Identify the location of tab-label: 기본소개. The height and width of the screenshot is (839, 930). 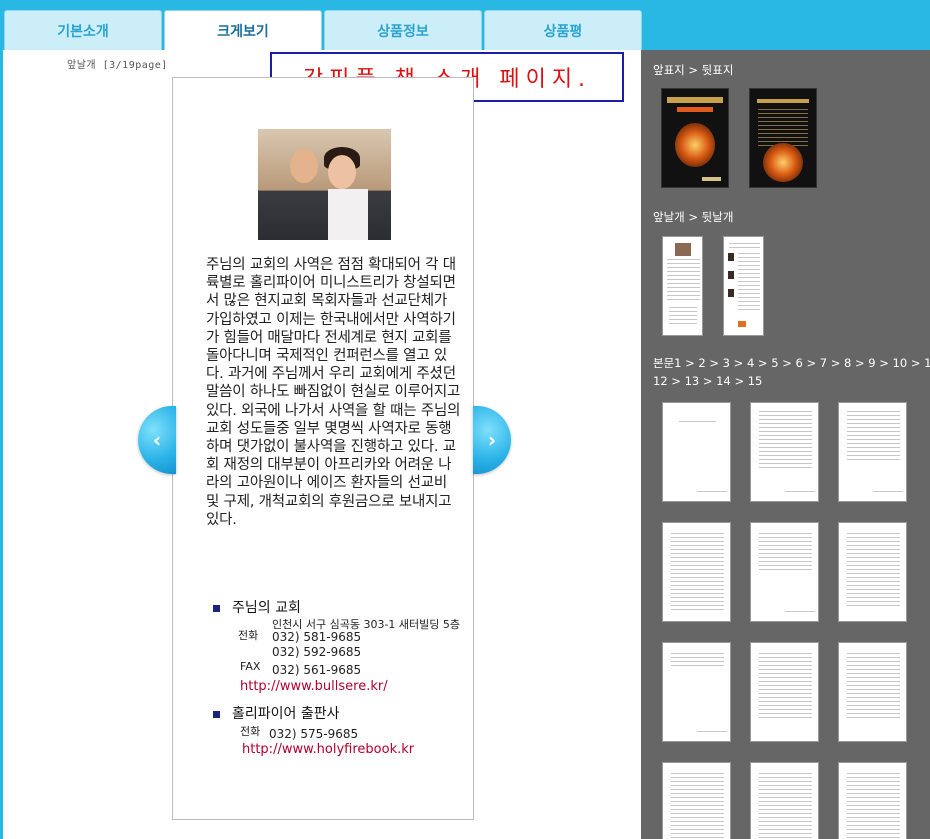
(83, 31).